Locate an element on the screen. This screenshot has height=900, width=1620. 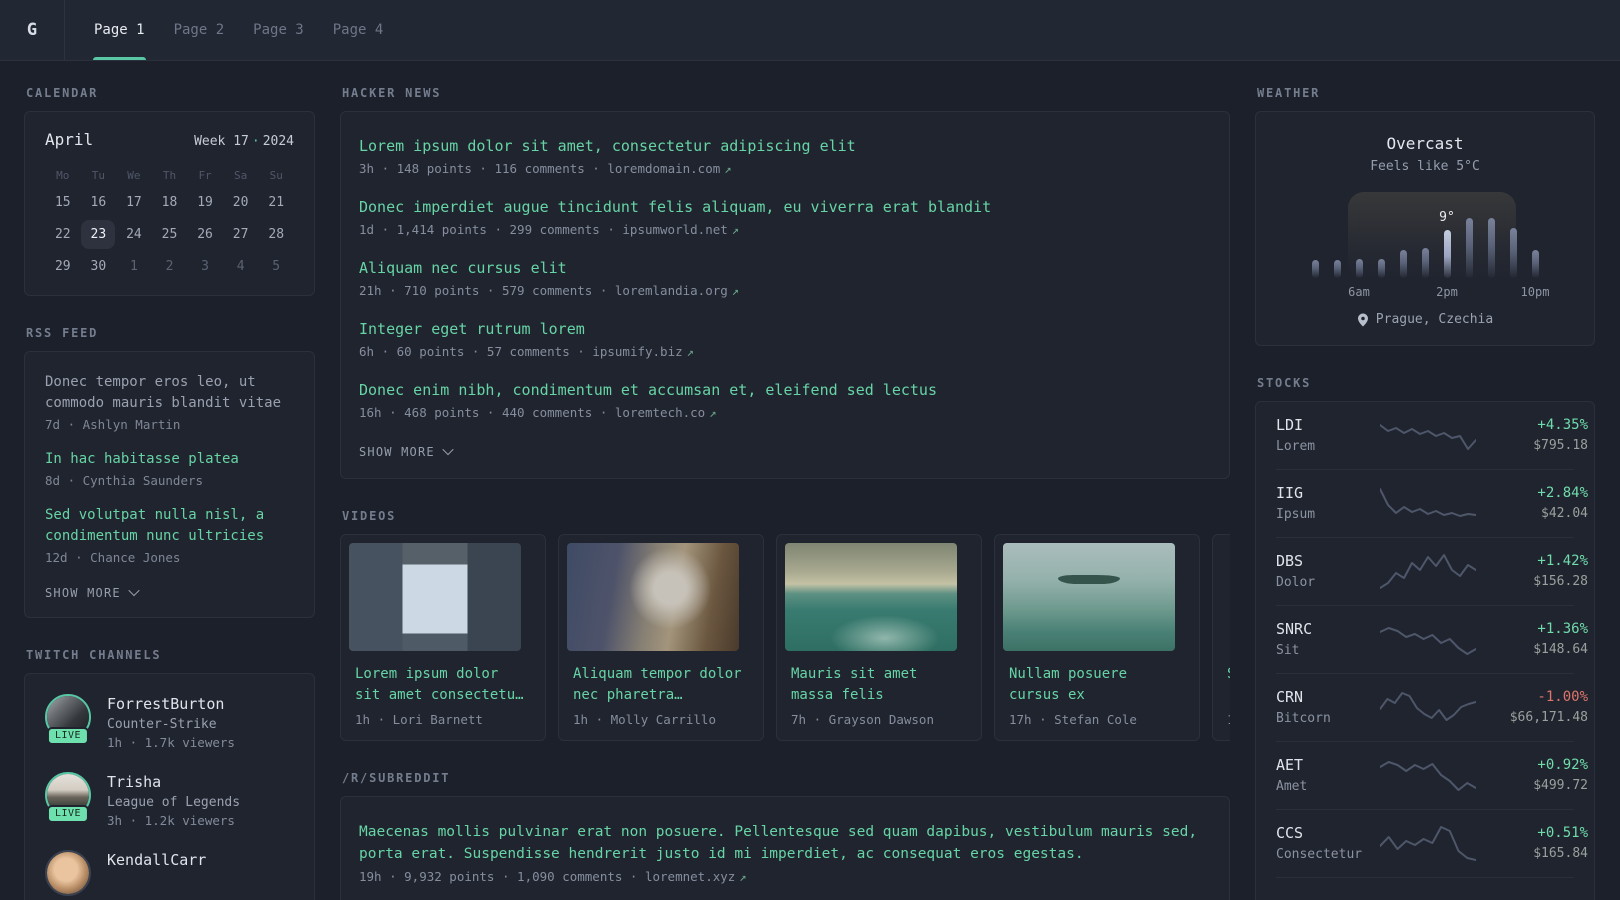
stock-identity: AET Amet is located at coordinates (1328, 775).